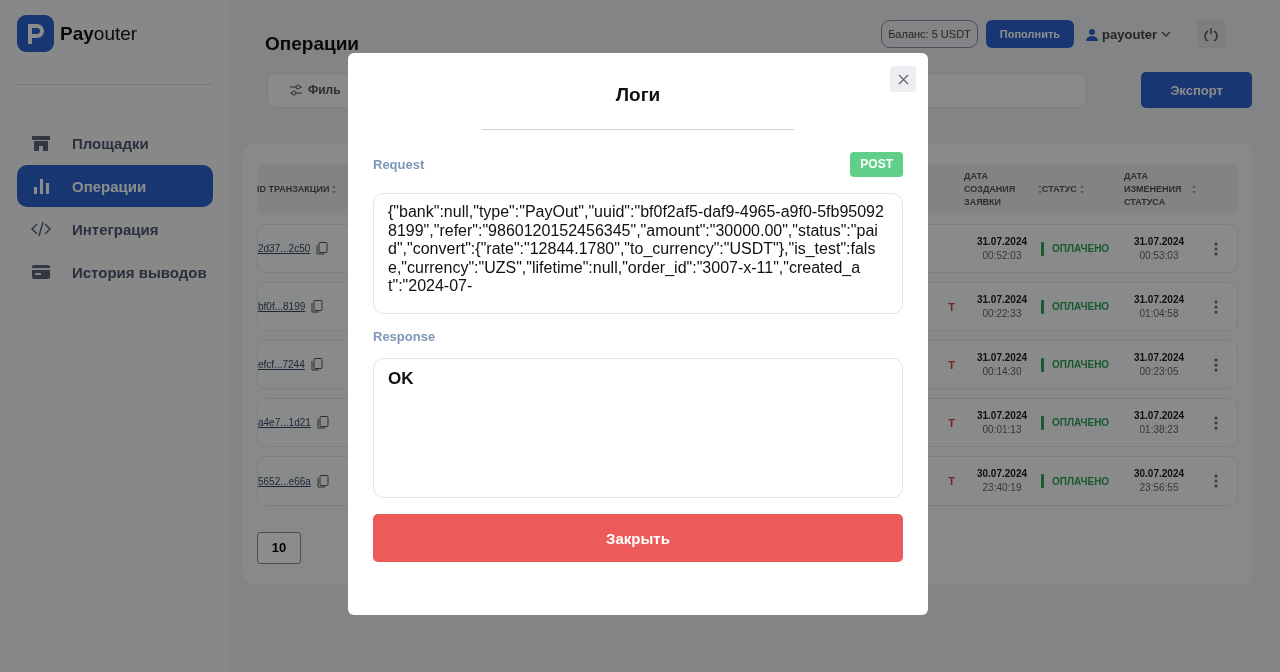  What do you see at coordinates (99, 33) in the screenshot?
I see `logo-text: Payouter` at bounding box center [99, 33].